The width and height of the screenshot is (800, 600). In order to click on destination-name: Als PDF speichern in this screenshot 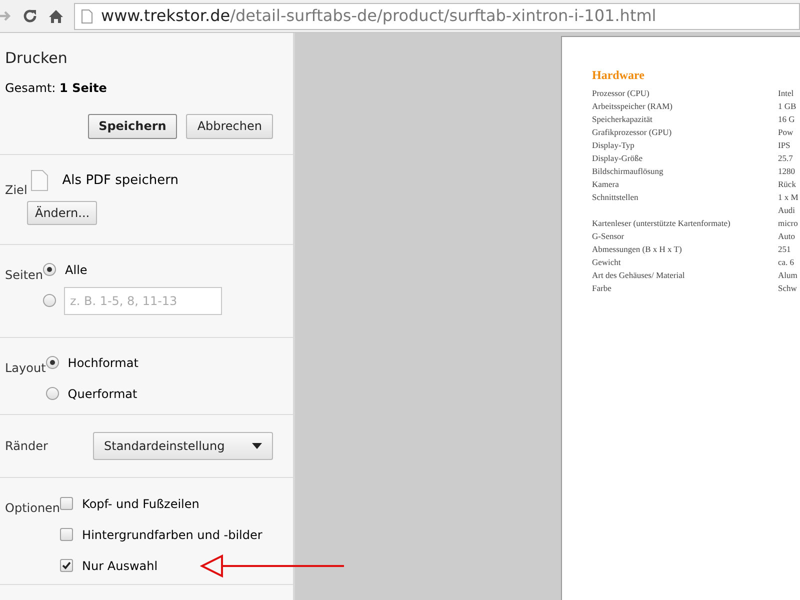, I will do `click(120, 181)`.